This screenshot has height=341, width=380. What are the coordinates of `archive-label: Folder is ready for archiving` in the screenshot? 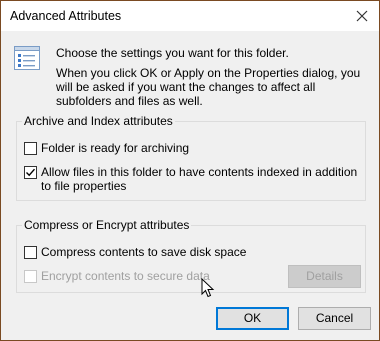 It's located at (115, 148).